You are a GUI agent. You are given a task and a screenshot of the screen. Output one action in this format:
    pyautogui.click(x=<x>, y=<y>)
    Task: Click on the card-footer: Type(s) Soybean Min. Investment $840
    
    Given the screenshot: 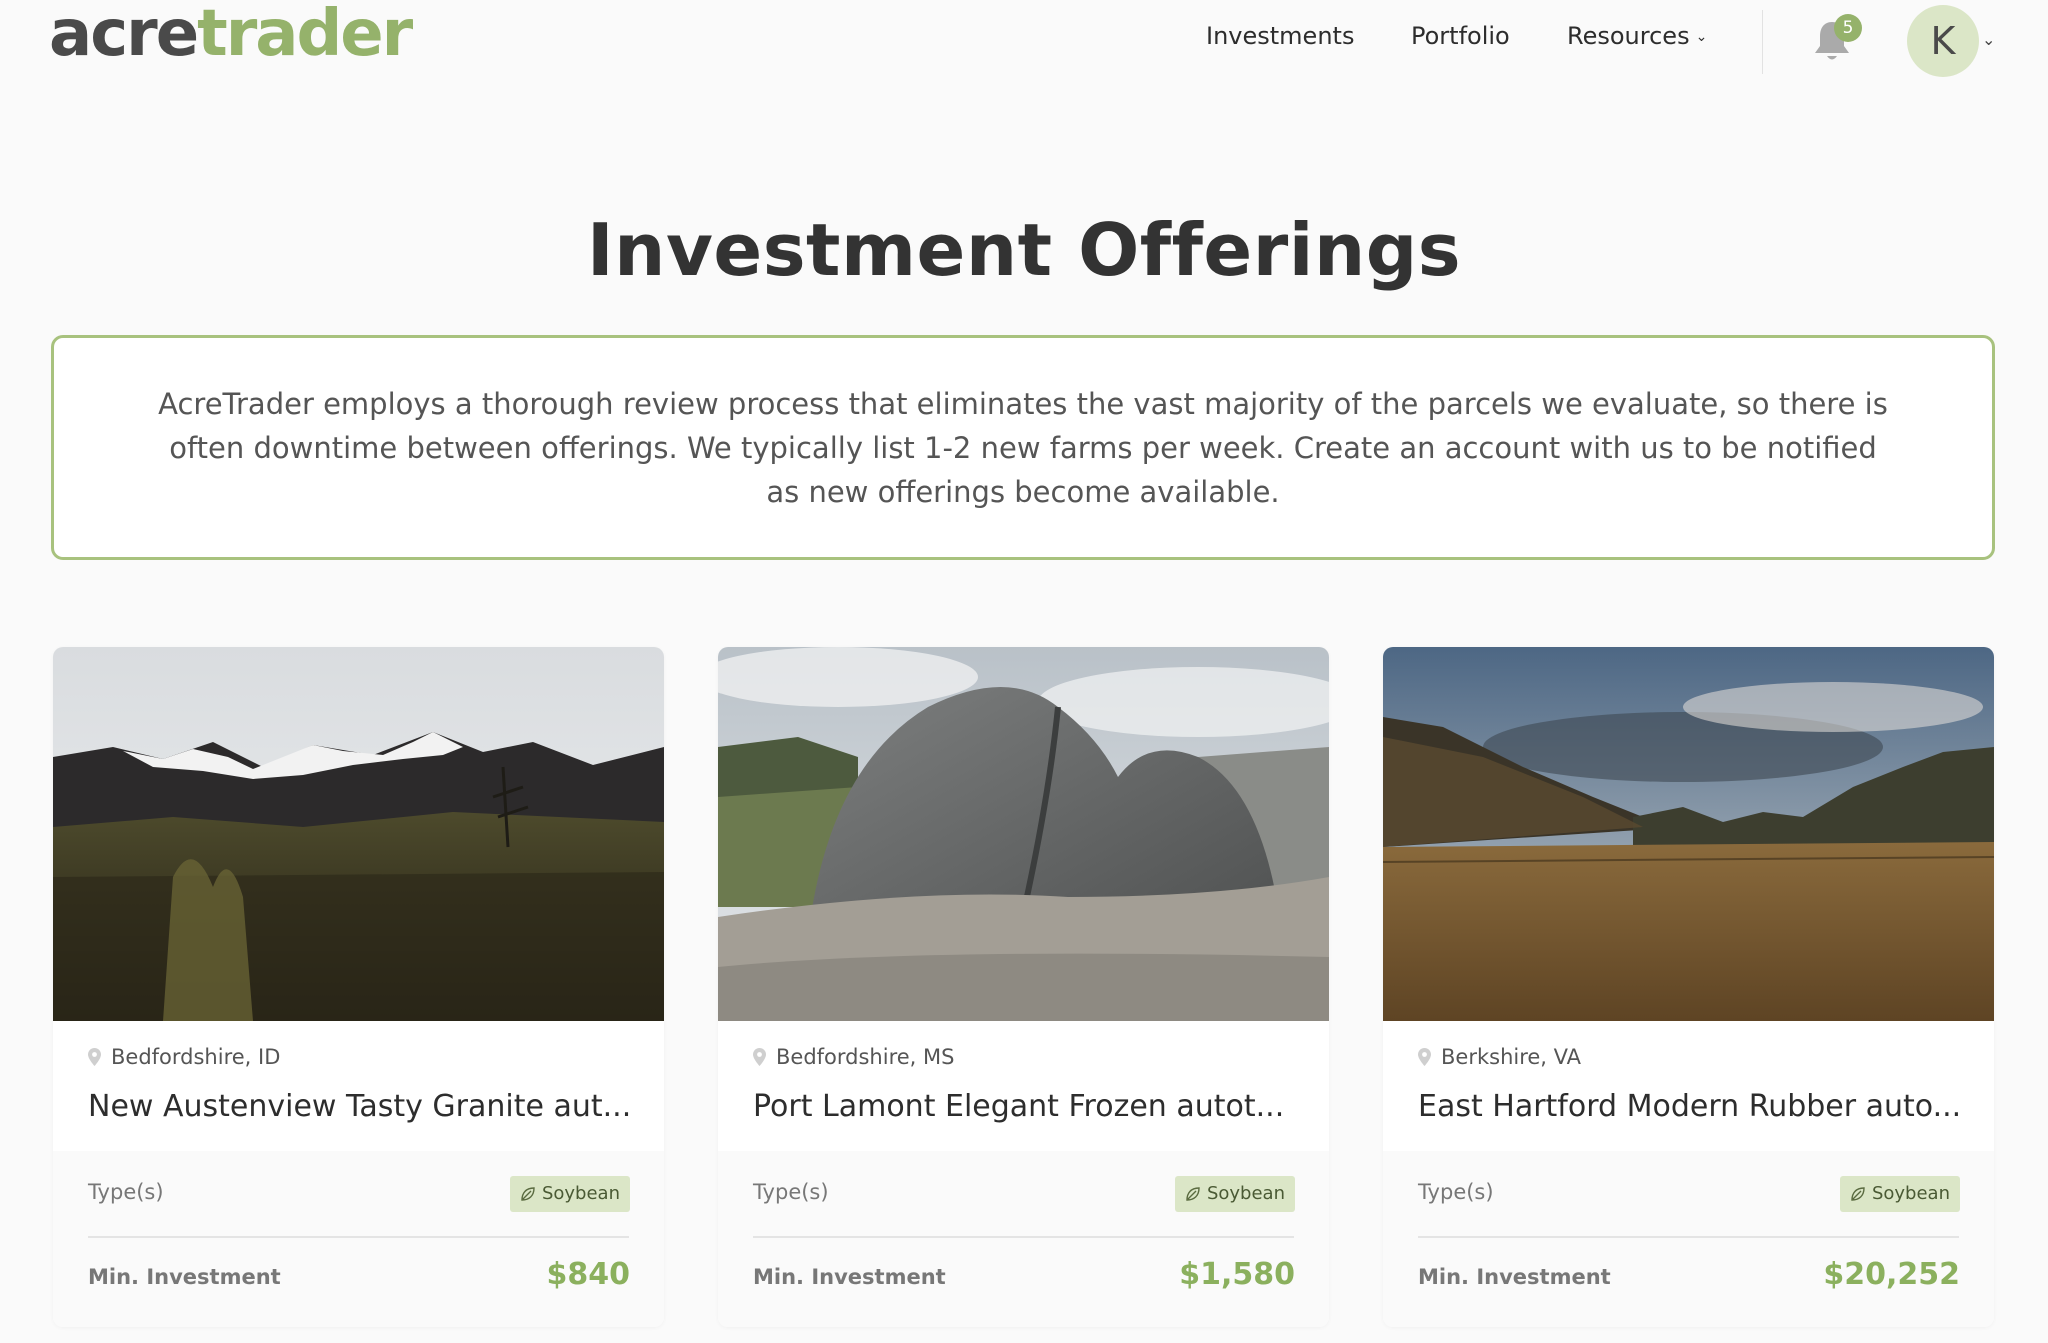 What is the action you would take?
    pyautogui.click(x=358, y=1239)
    